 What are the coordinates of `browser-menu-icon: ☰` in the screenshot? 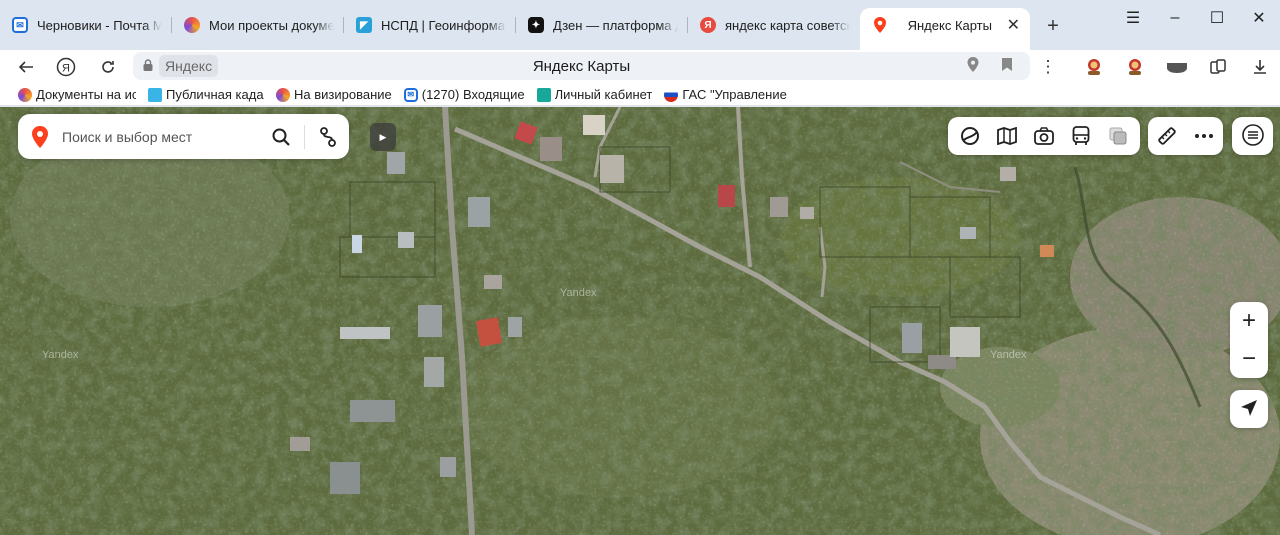 It's located at (1133, 18).